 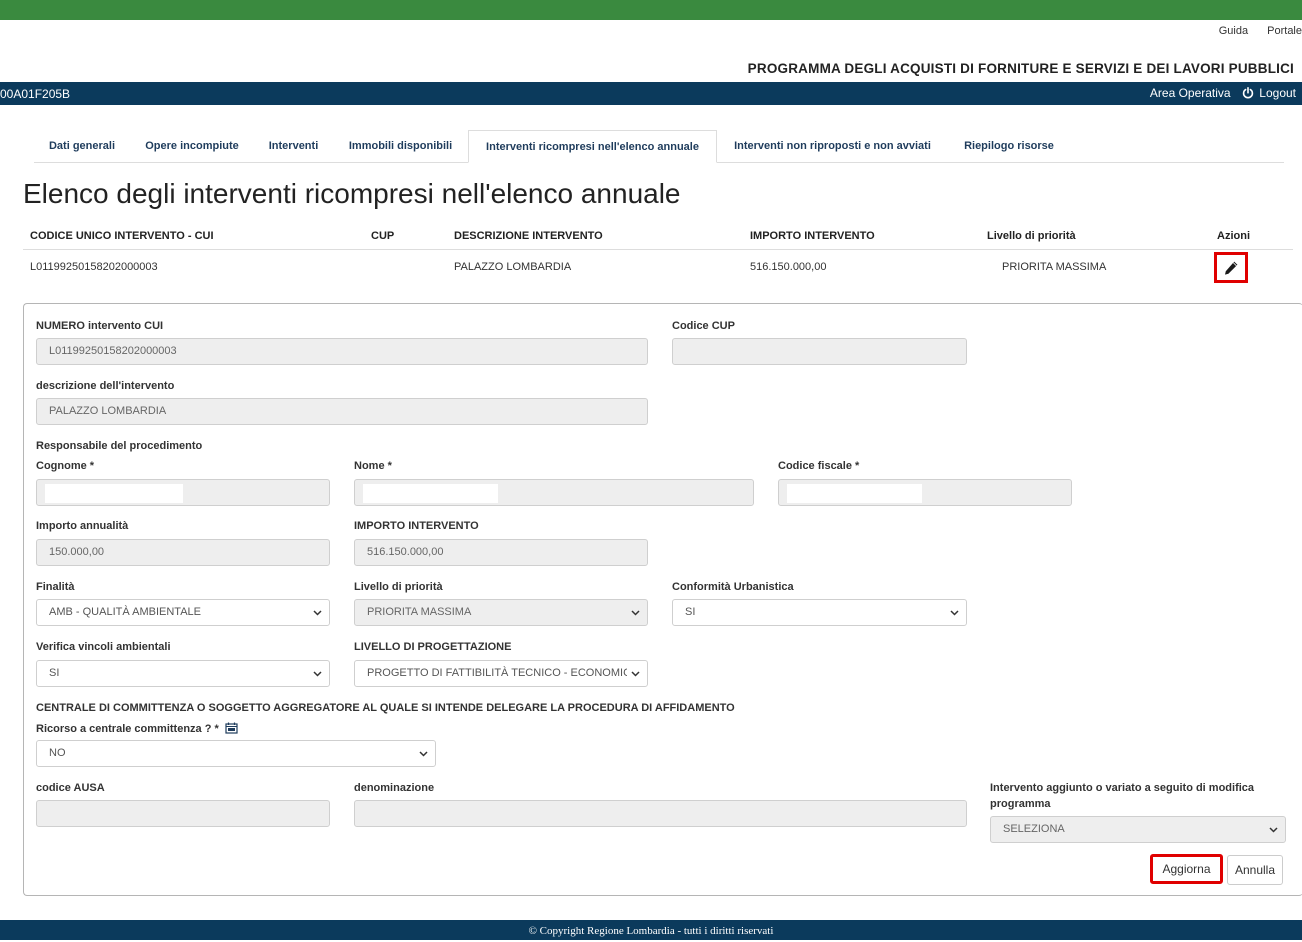 I want to click on ricorso-label-text: Ricorso a centrale committenza ? *, so click(x=127, y=729).